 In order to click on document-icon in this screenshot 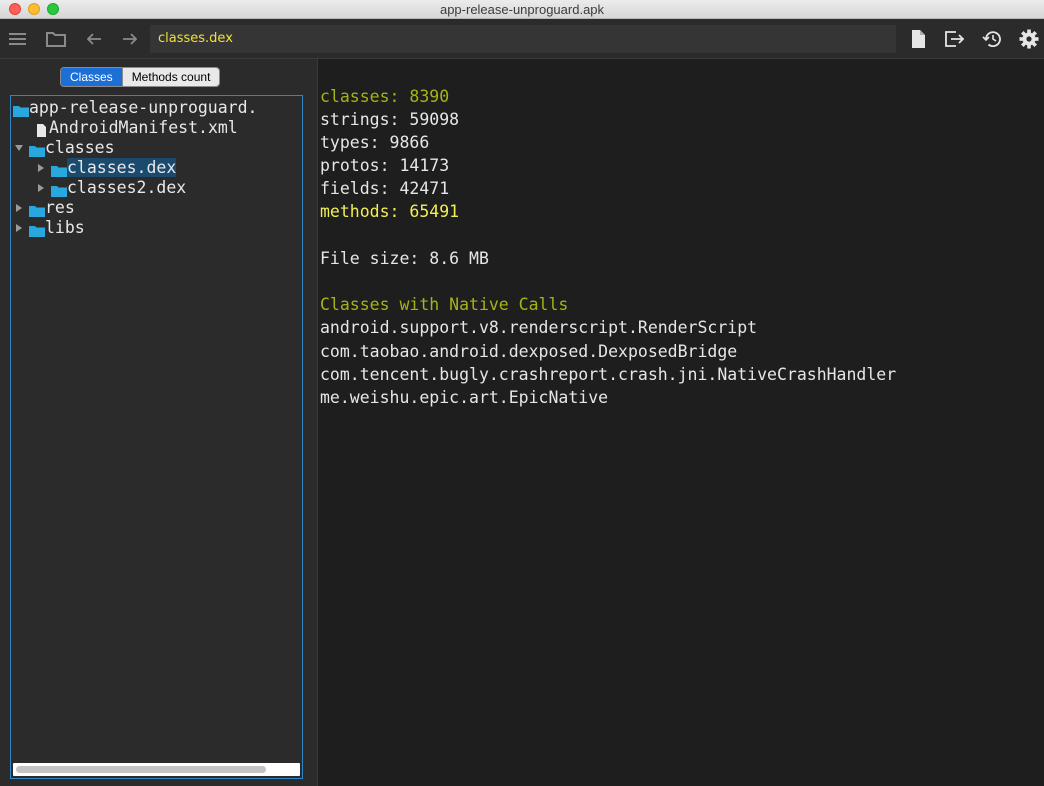, I will do `click(919, 39)`.